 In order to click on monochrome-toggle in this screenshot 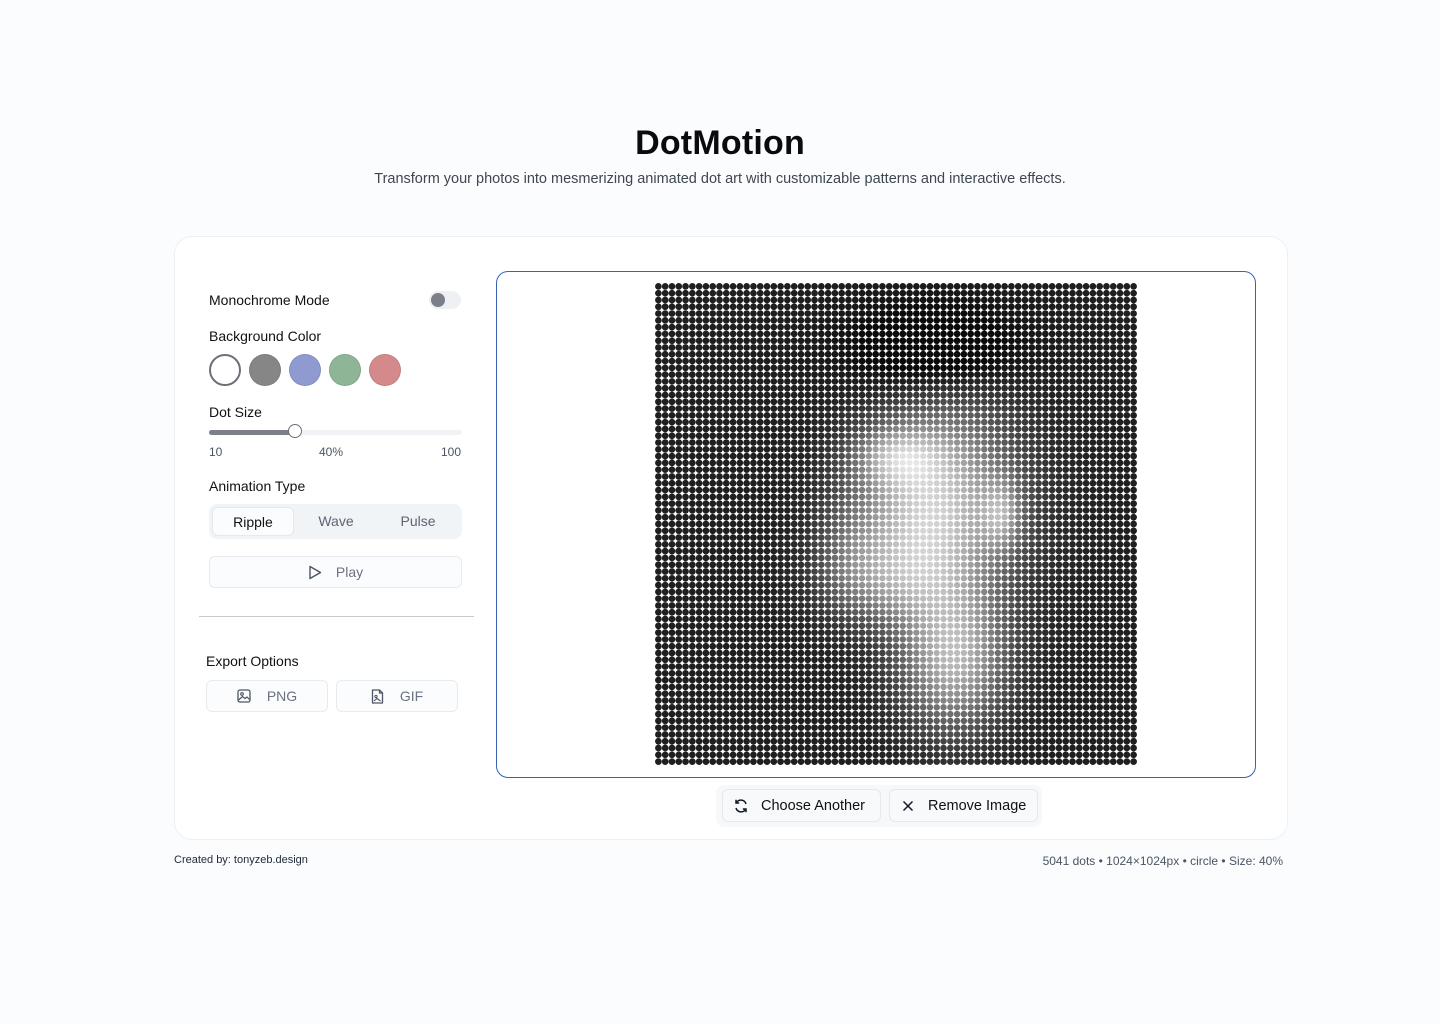, I will do `click(445, 300)`.